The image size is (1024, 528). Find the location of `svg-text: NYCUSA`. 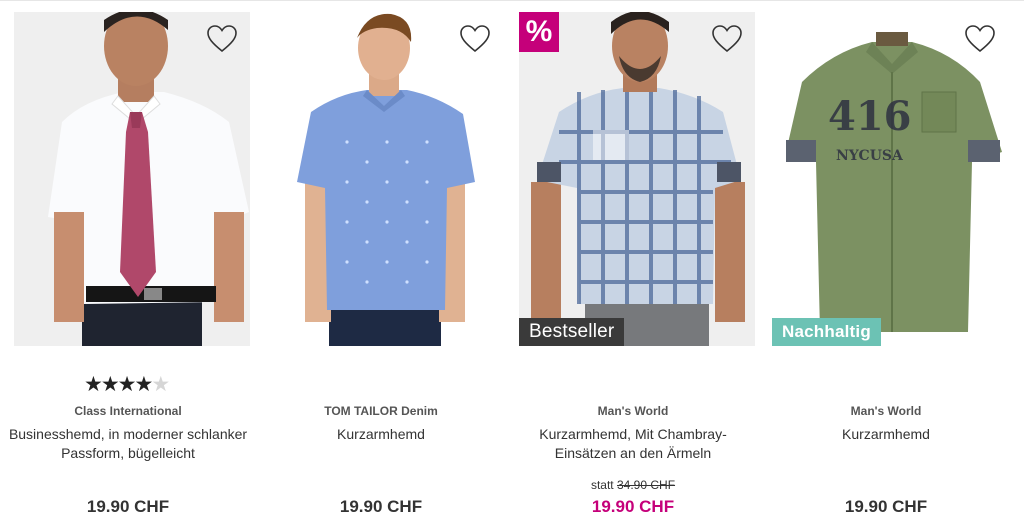

svg-text: NYCUSA is located at coordinates (870, 156).